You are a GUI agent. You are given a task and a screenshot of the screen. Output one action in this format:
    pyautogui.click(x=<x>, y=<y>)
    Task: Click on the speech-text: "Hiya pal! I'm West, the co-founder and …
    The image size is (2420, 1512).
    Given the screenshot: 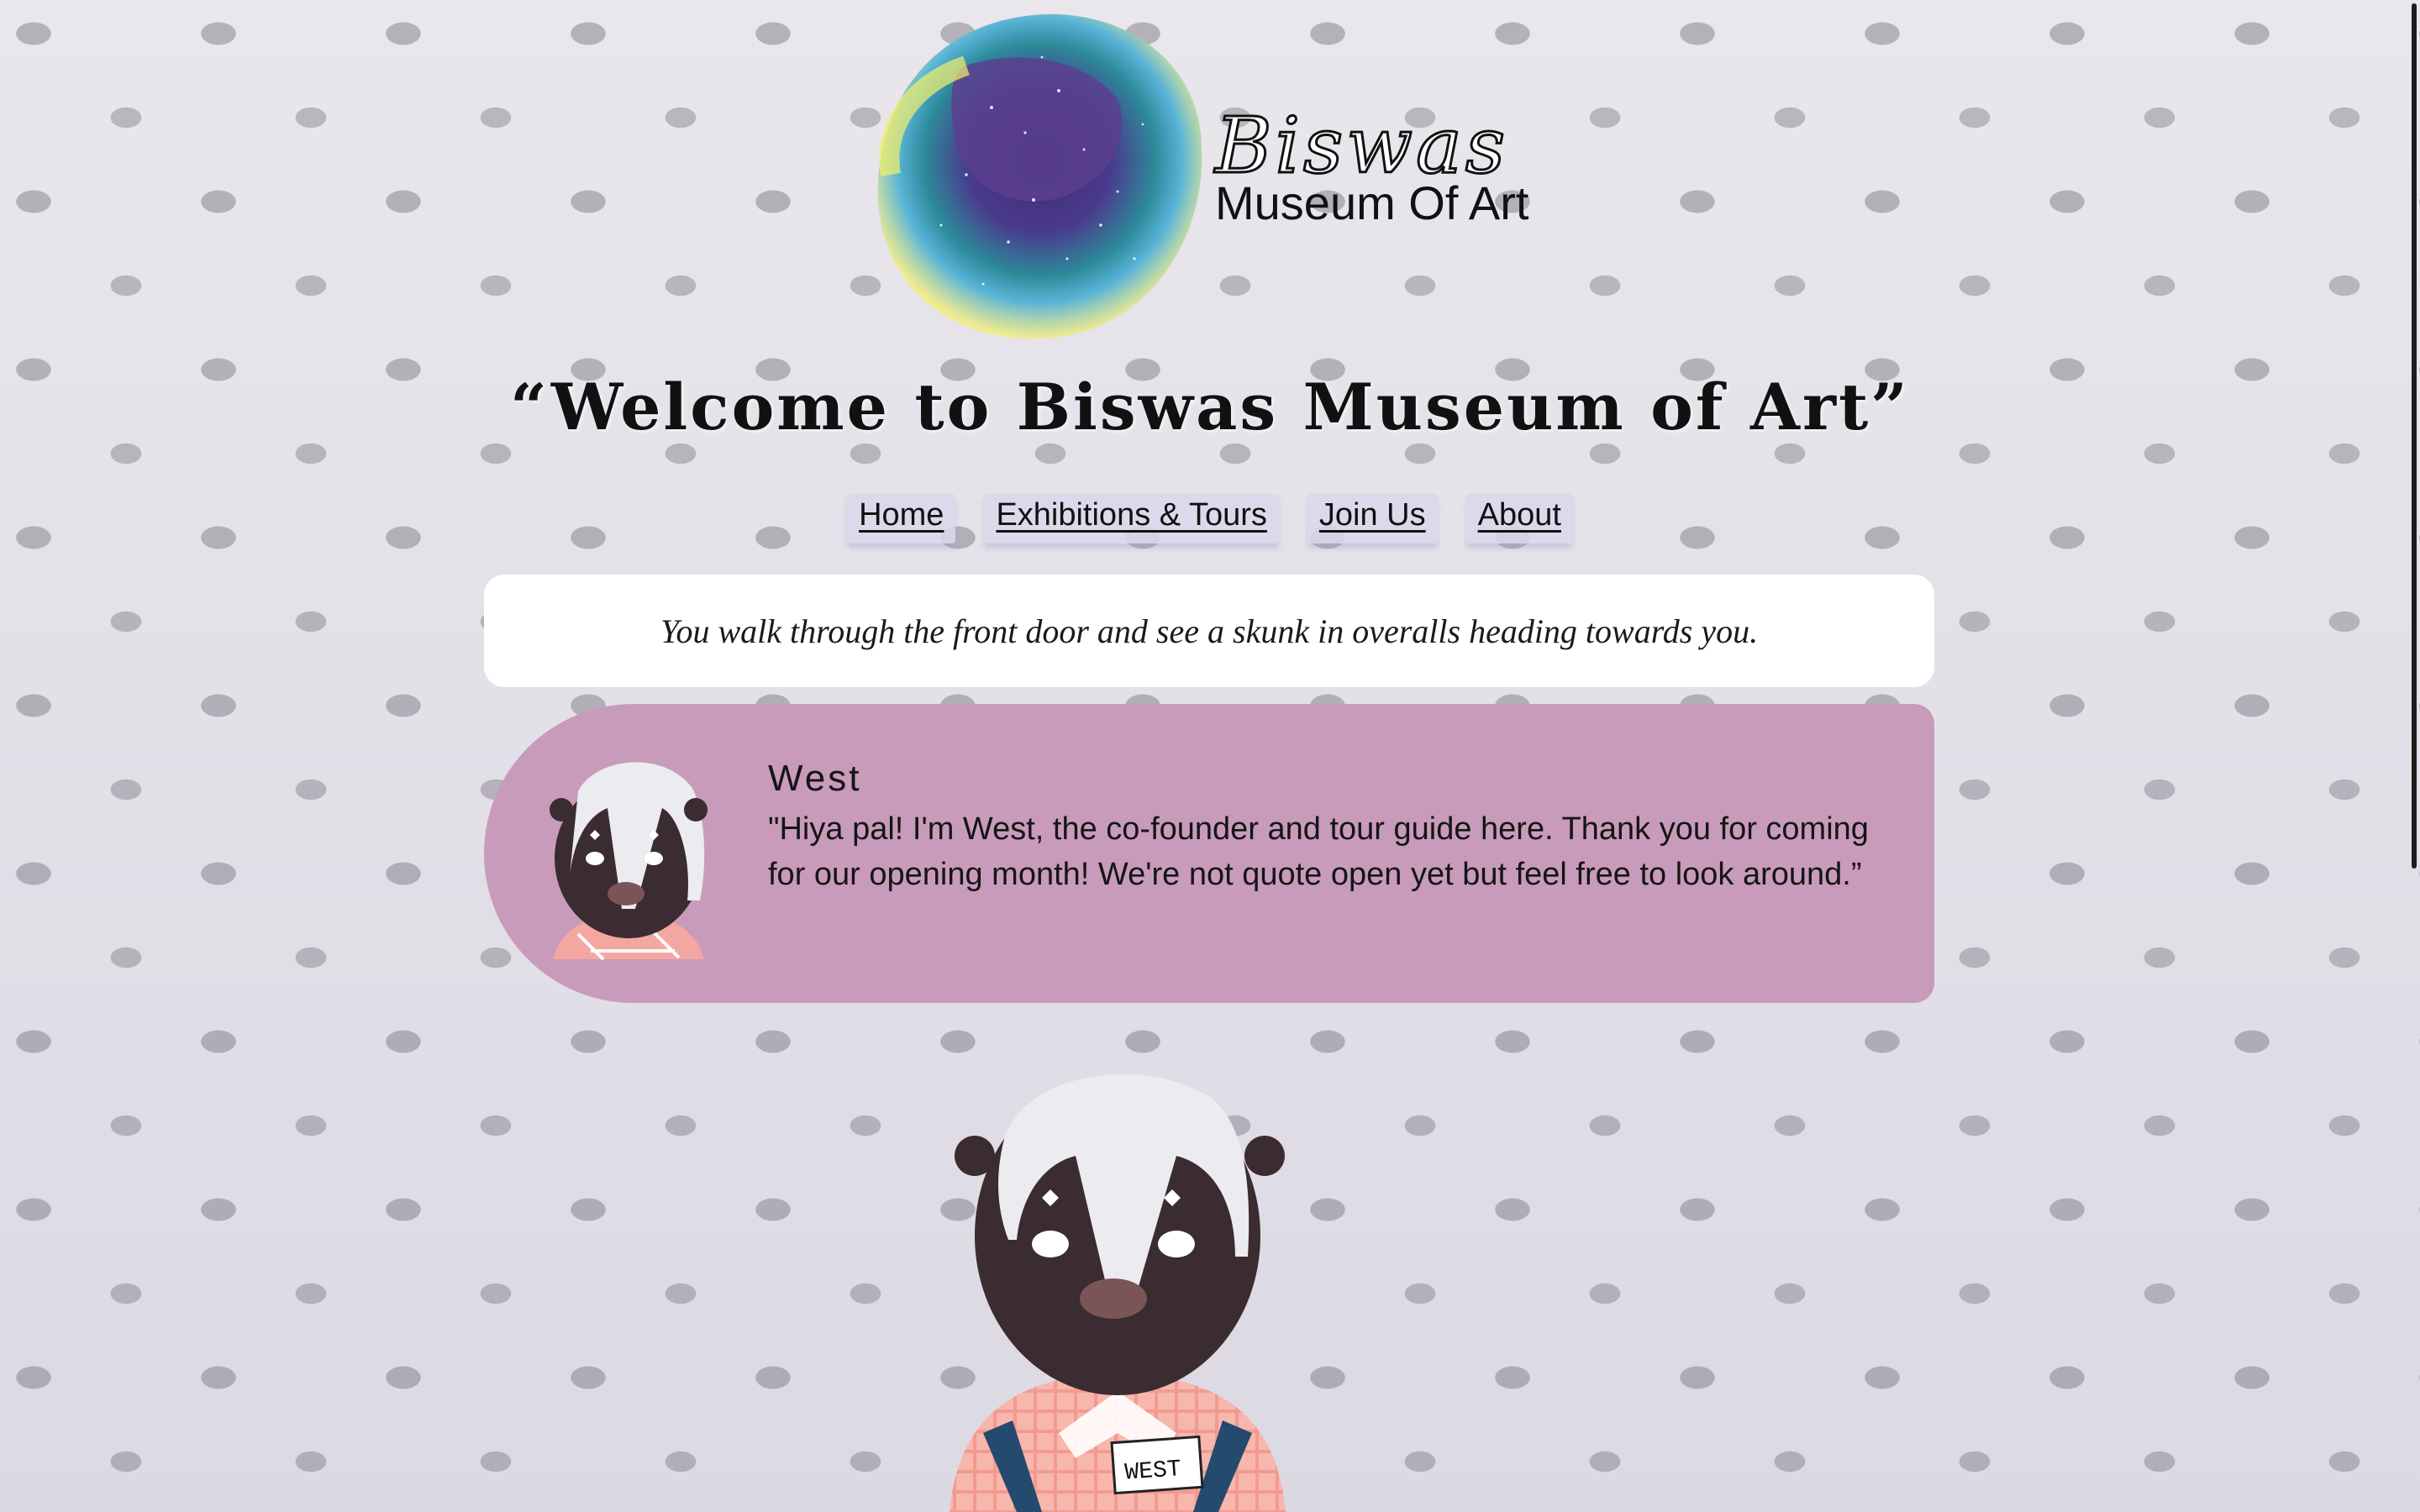 What is the action you would take?
    pyautogui.click(x=1318, y=851)
    